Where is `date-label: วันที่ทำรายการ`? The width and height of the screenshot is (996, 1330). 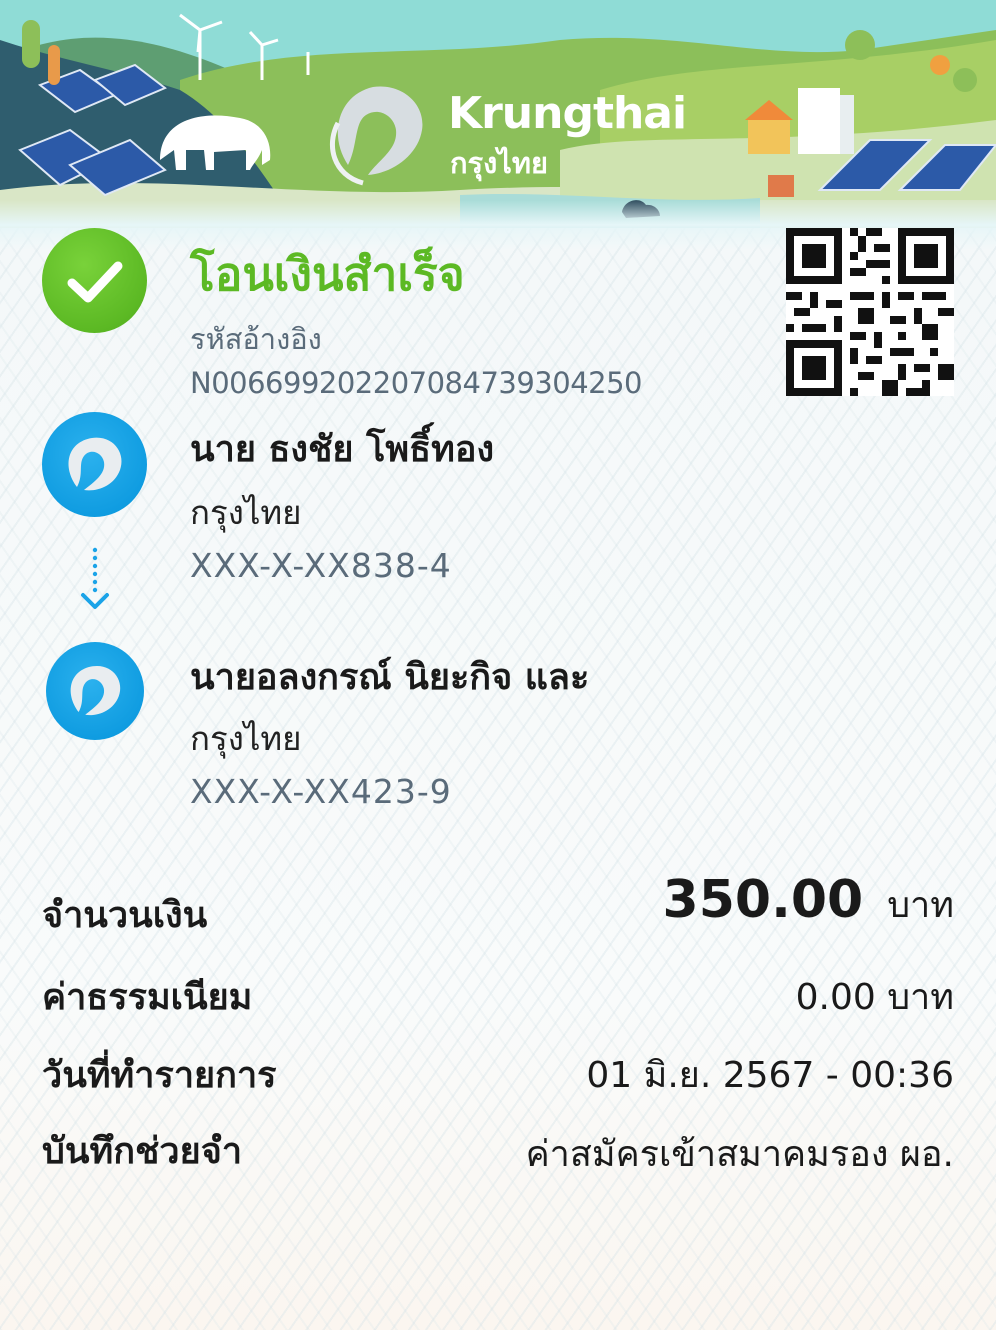 date-label: วันที่ทำรายการ is located at coordinates (159, 1075).